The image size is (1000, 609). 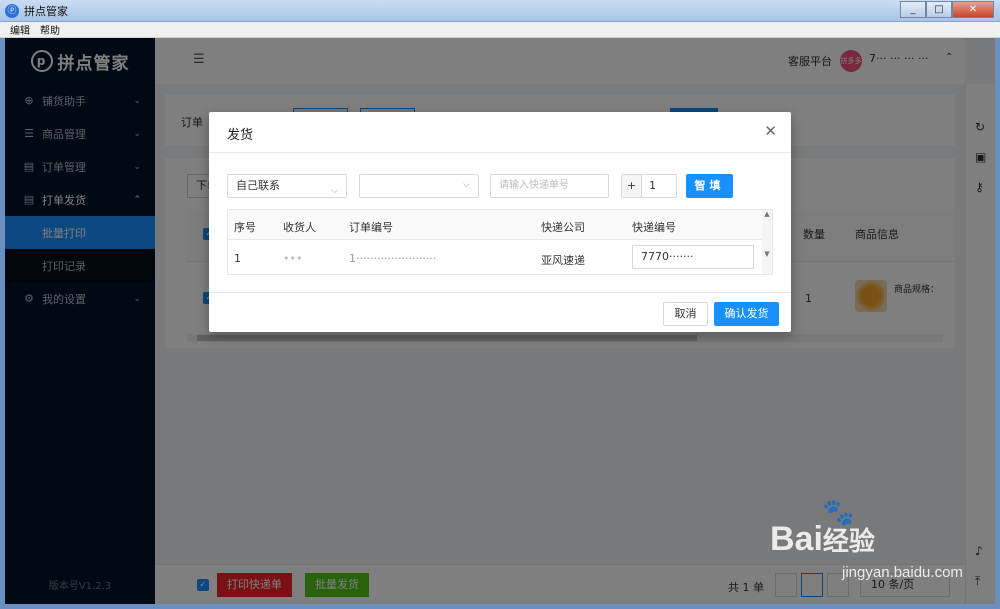 What do you see at coordinates (500, 312) in the screenshot?
I see `modal-footer: 取消 确认发货` at bounding box center [500, 312].